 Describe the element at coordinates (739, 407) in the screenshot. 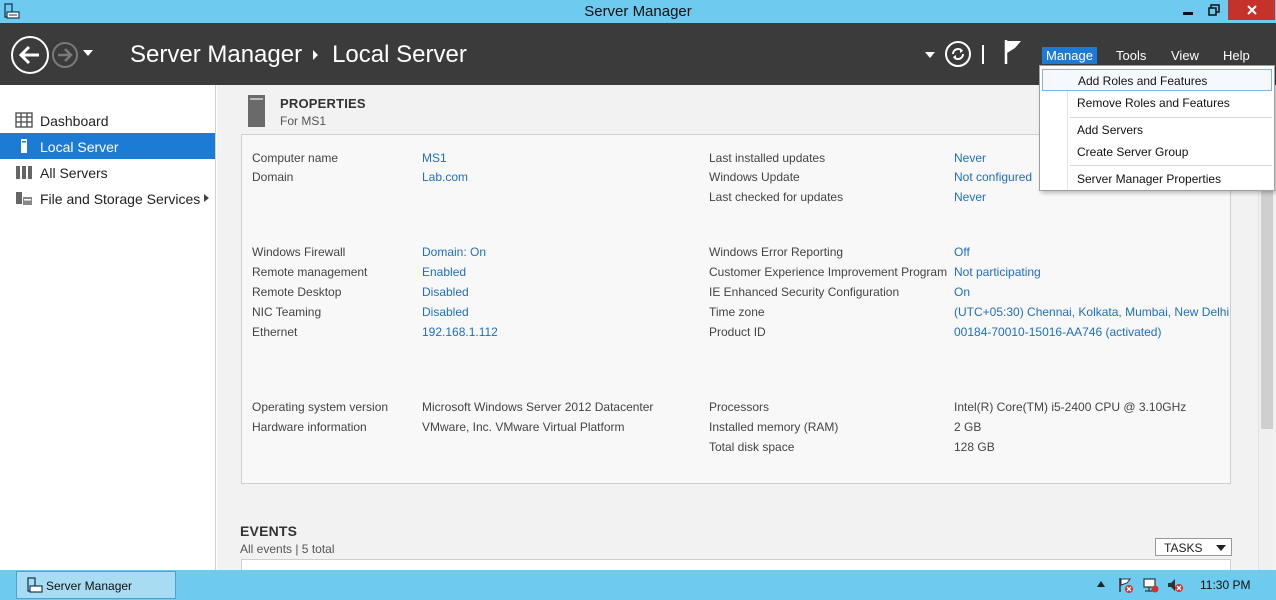

I see `prop-label: Processors` at that location.